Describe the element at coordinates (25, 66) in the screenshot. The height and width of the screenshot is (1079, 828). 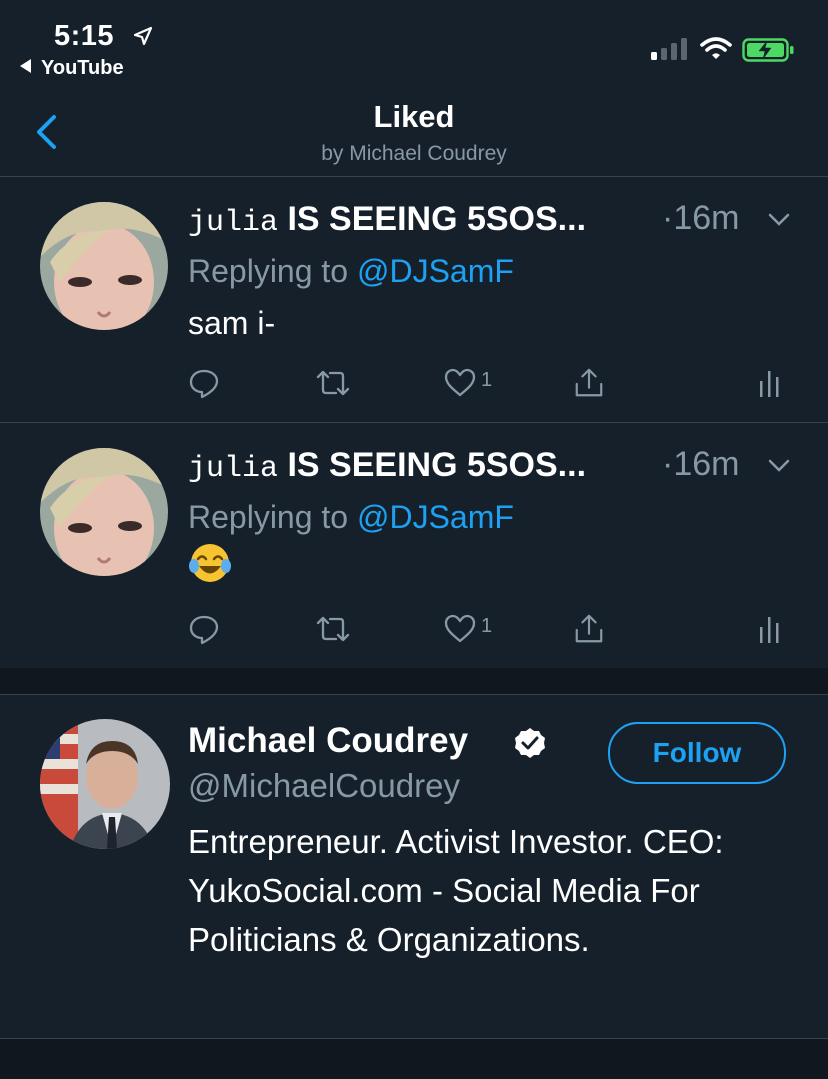
I see `back-triangle-icon` at that location.